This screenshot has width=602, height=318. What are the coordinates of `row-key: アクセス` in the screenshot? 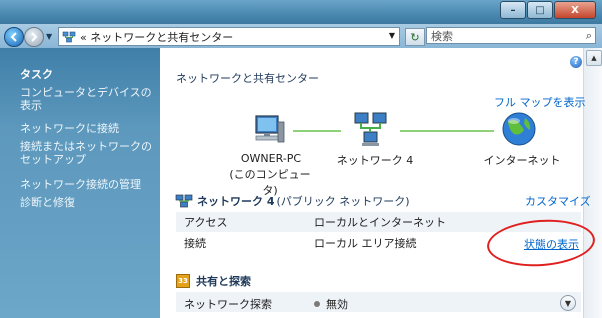 It's located at (206, 222).